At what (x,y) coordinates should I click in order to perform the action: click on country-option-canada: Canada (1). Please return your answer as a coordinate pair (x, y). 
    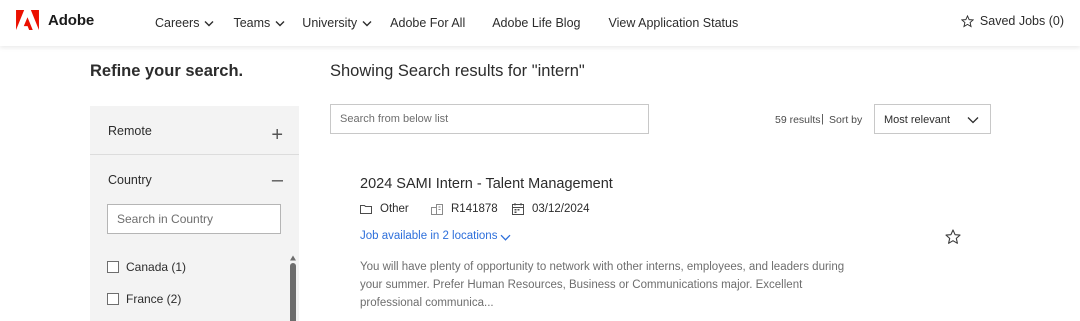
    Looking at the image, I should click on (146, 267).